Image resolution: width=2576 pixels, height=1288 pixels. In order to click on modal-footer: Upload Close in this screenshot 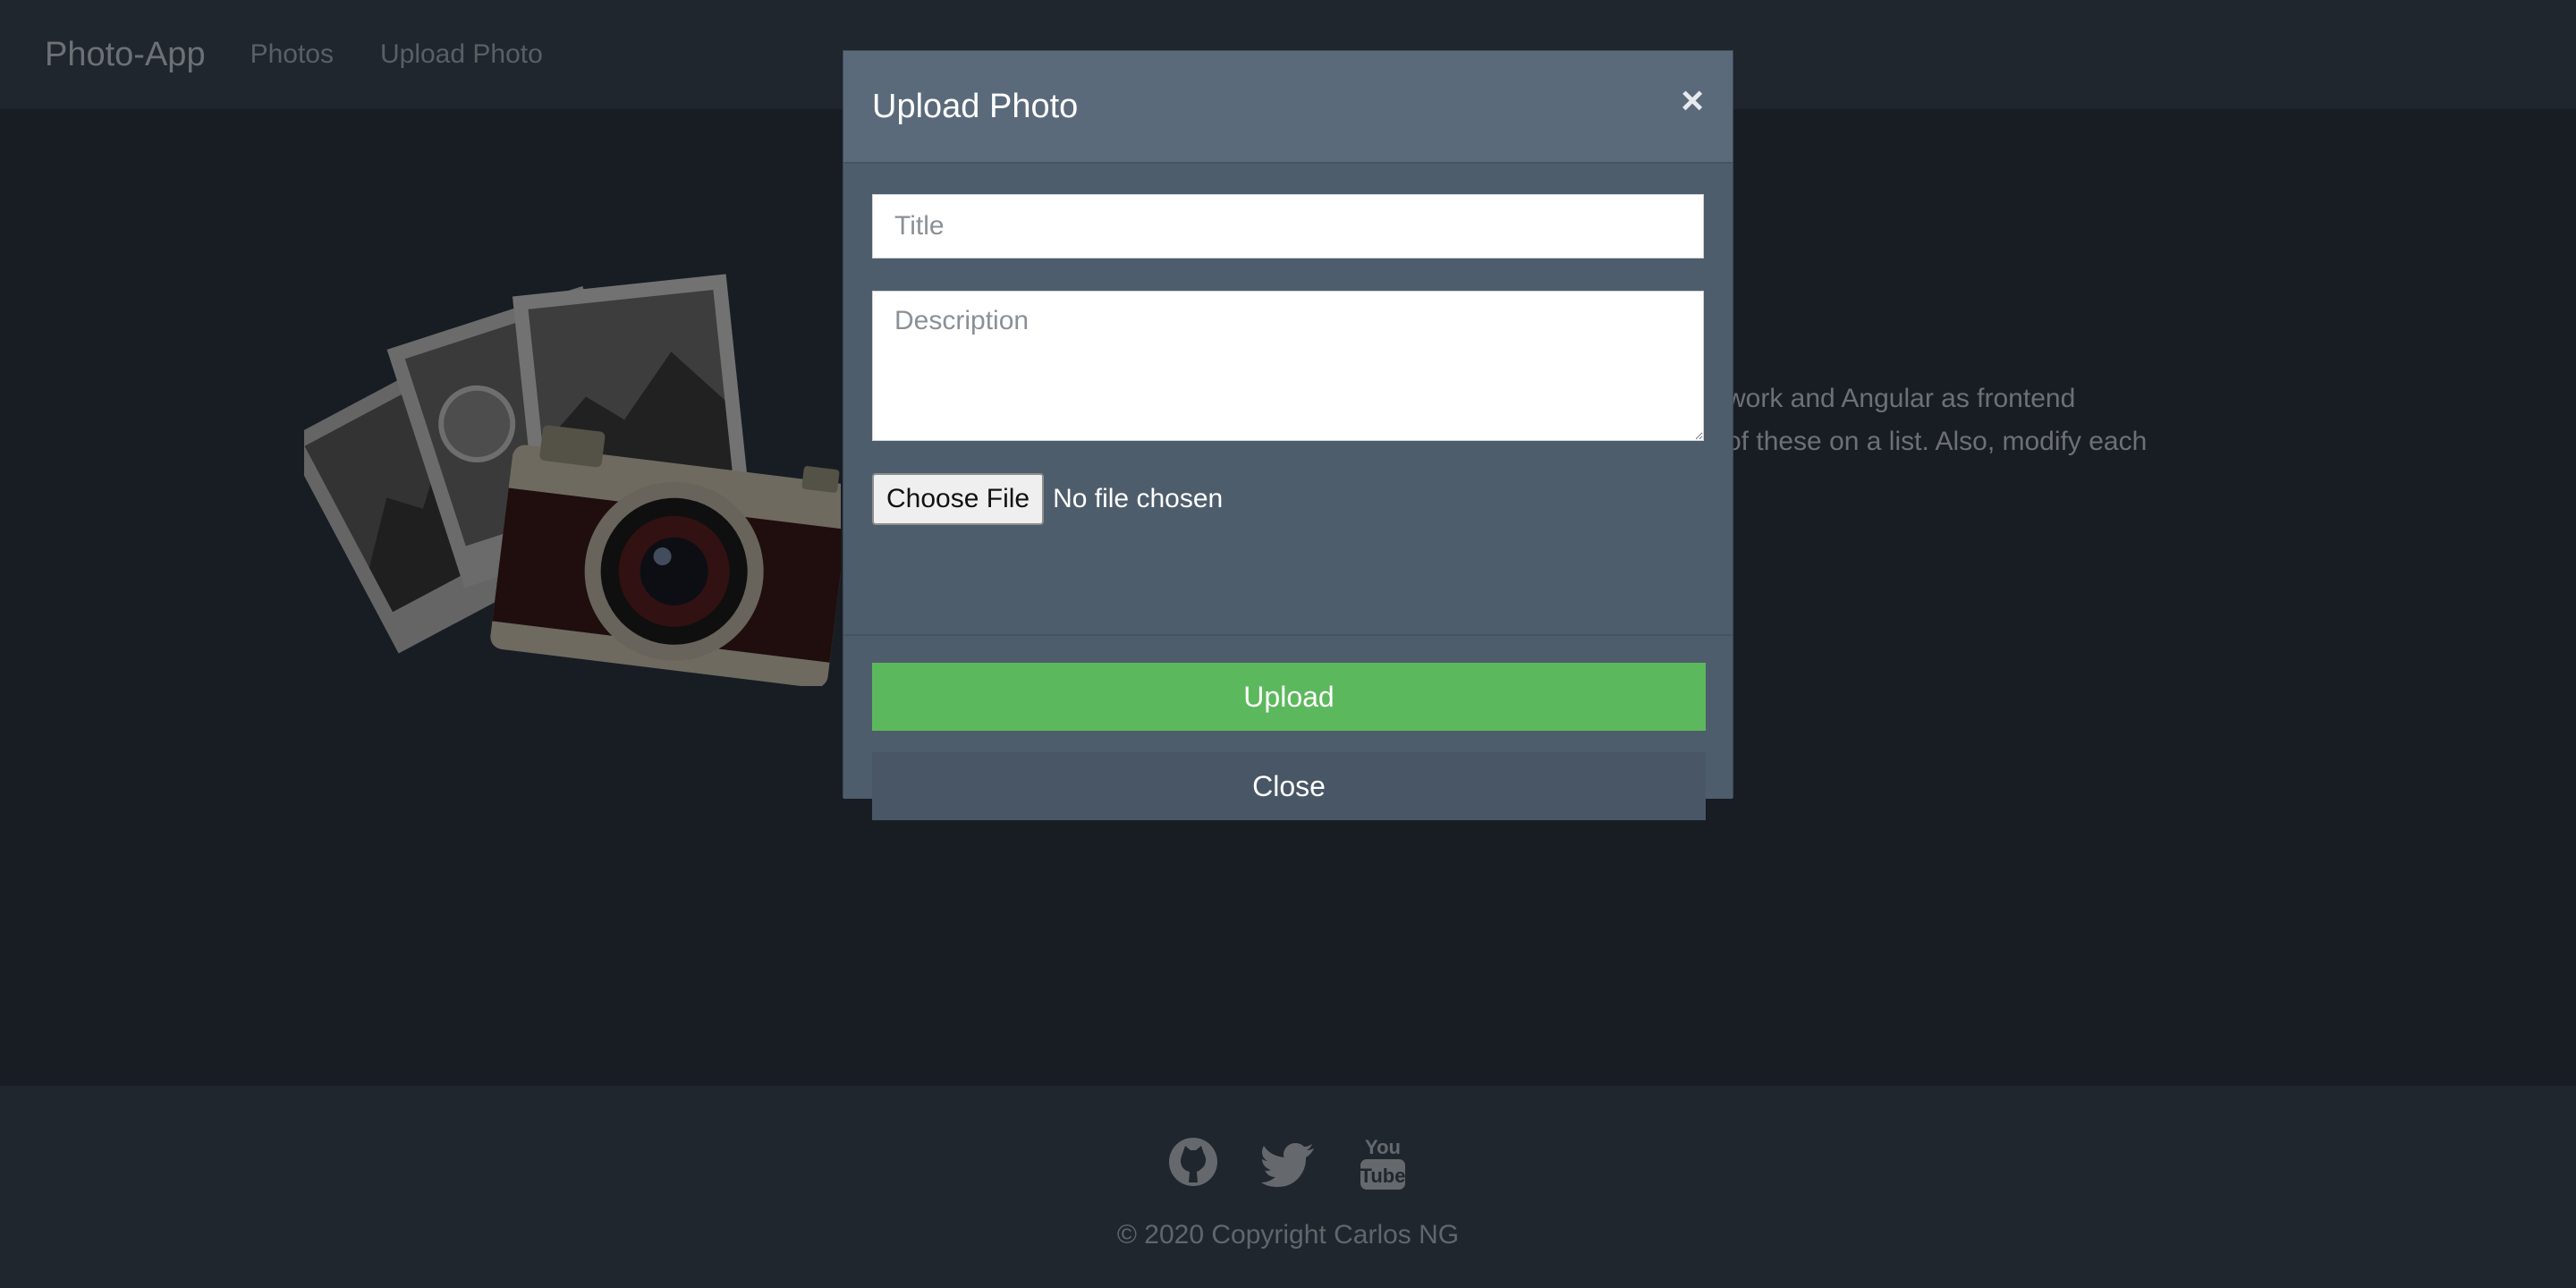, I will do `click(1288, 727)`.